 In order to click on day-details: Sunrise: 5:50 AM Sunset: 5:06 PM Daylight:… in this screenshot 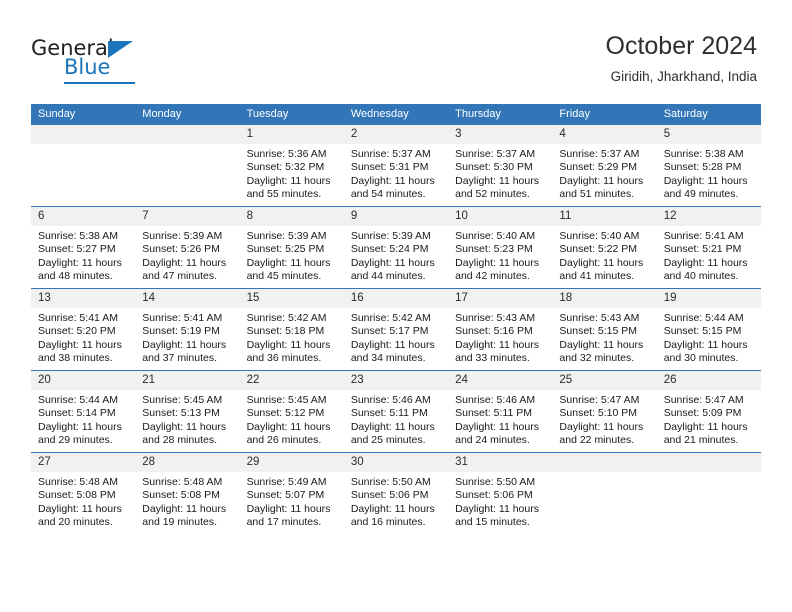, I will do `click(500, 501)`.